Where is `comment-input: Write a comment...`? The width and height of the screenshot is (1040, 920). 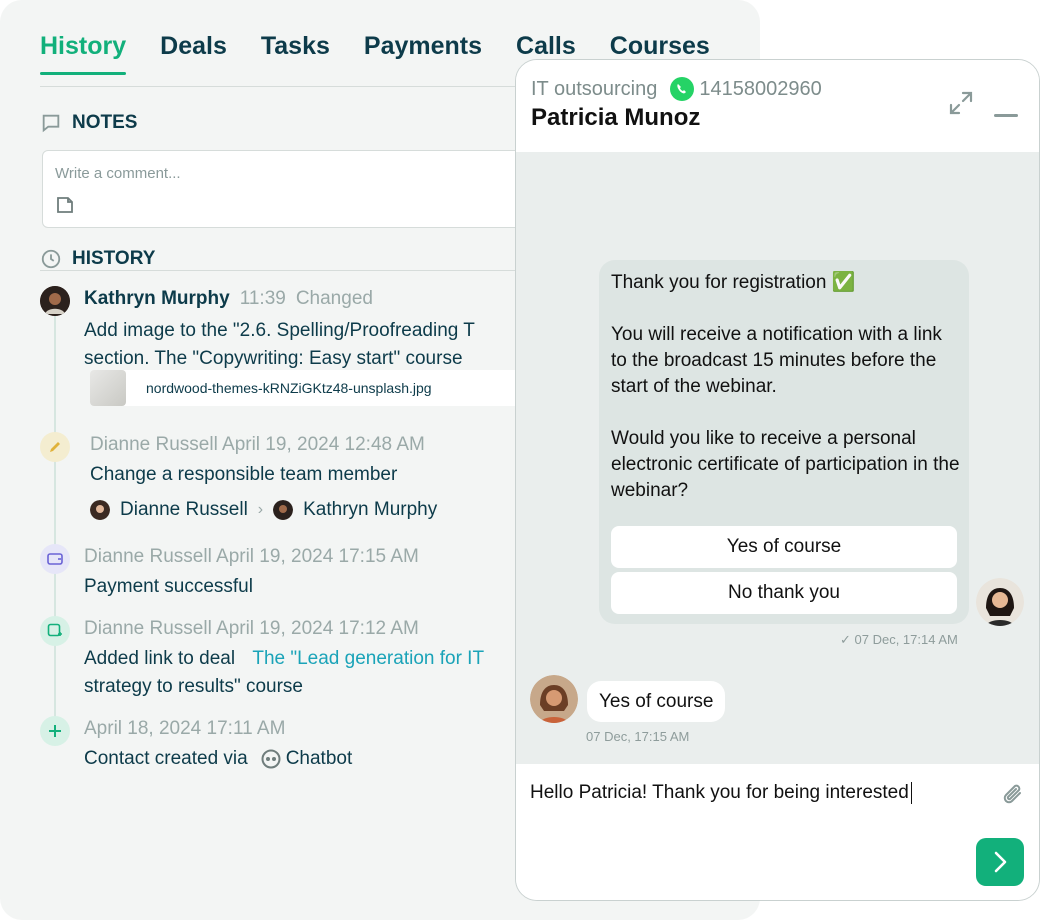 comment-input: Write a comment... is located at coordinates (292, 189).